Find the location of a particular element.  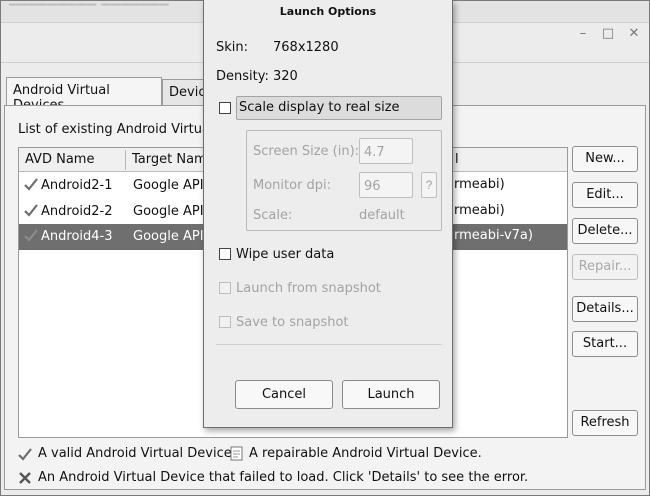

refresh-button: Refresh is located at coordinates (605, 423).